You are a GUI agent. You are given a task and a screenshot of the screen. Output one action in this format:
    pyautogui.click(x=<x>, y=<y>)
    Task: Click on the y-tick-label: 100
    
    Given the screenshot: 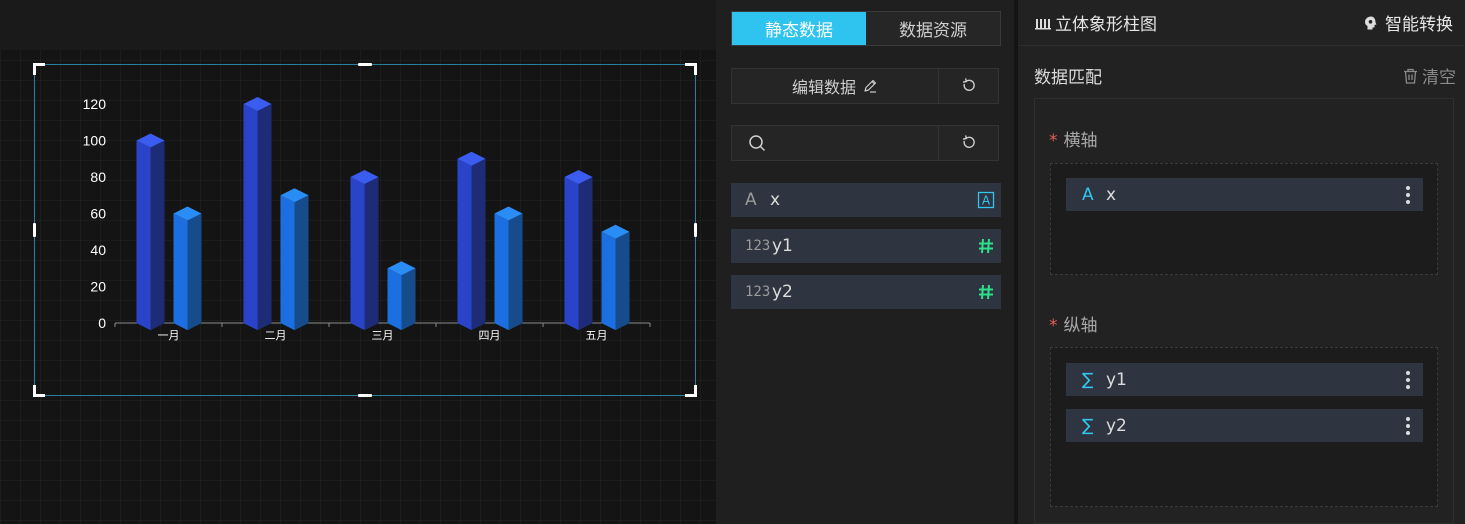 What is the action you would take?
    pyautogui.click(x=95, y=141)
    